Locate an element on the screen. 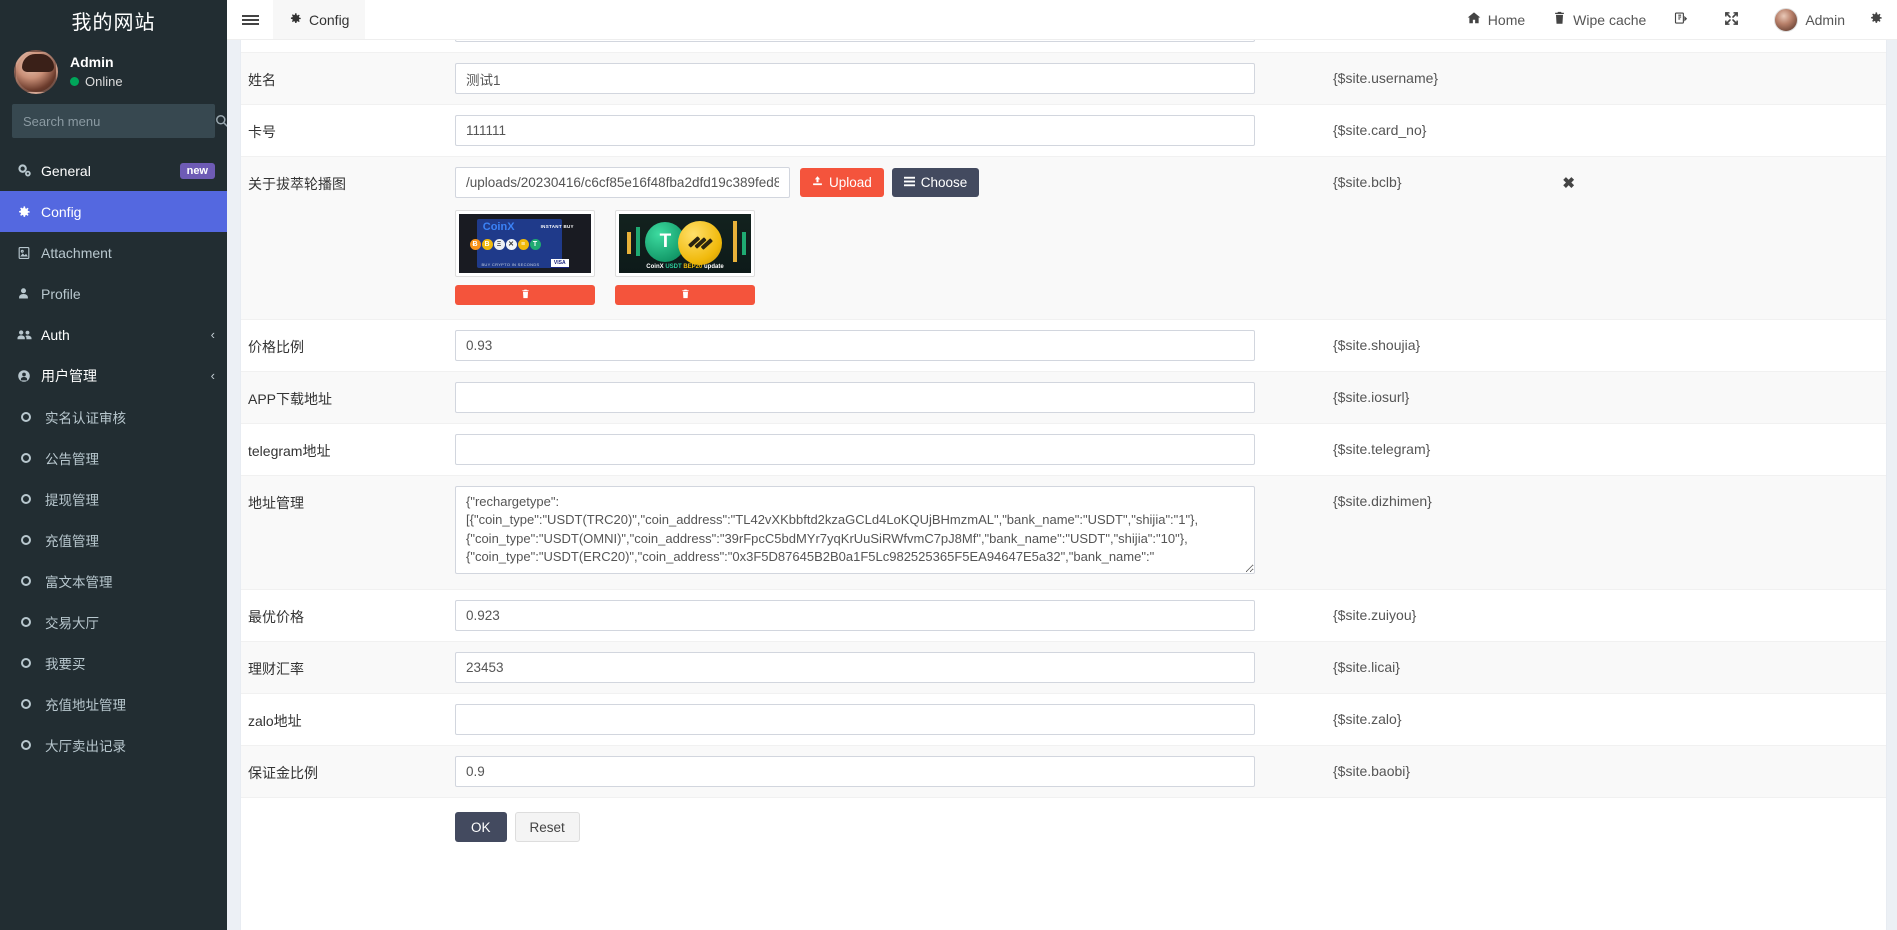 The image size is (1897, 930). reset-button: Reset is located at coordinates (547, 827).